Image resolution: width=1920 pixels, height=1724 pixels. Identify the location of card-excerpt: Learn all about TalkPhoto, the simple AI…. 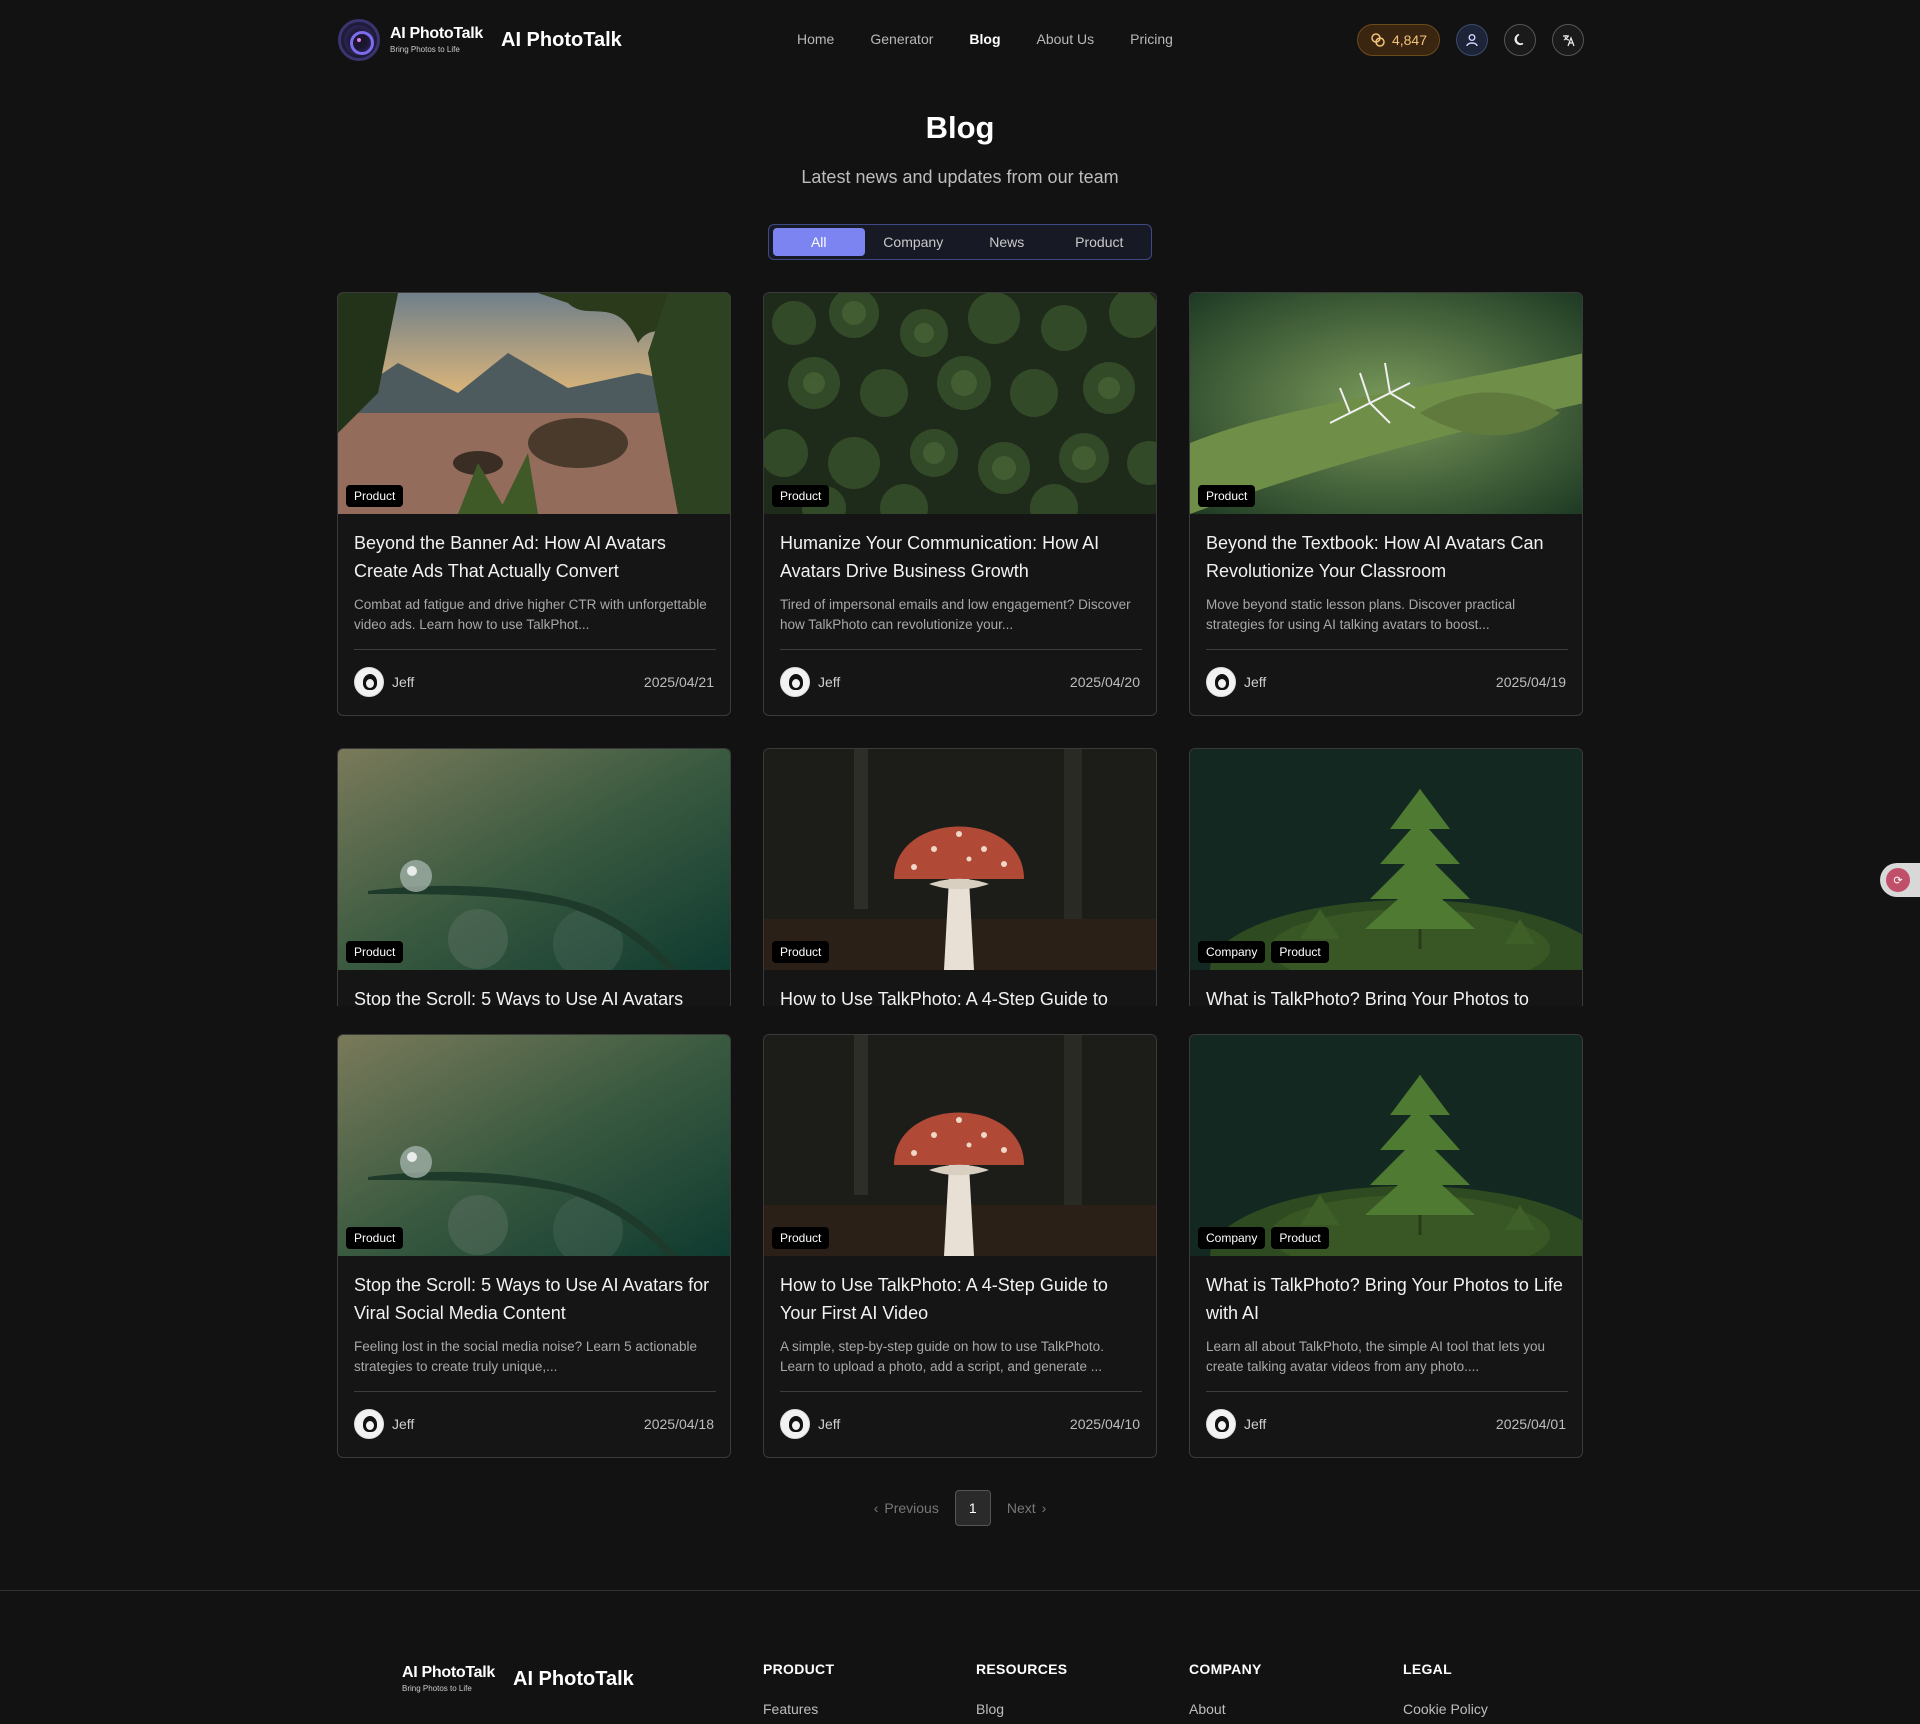
(1375, 1356).